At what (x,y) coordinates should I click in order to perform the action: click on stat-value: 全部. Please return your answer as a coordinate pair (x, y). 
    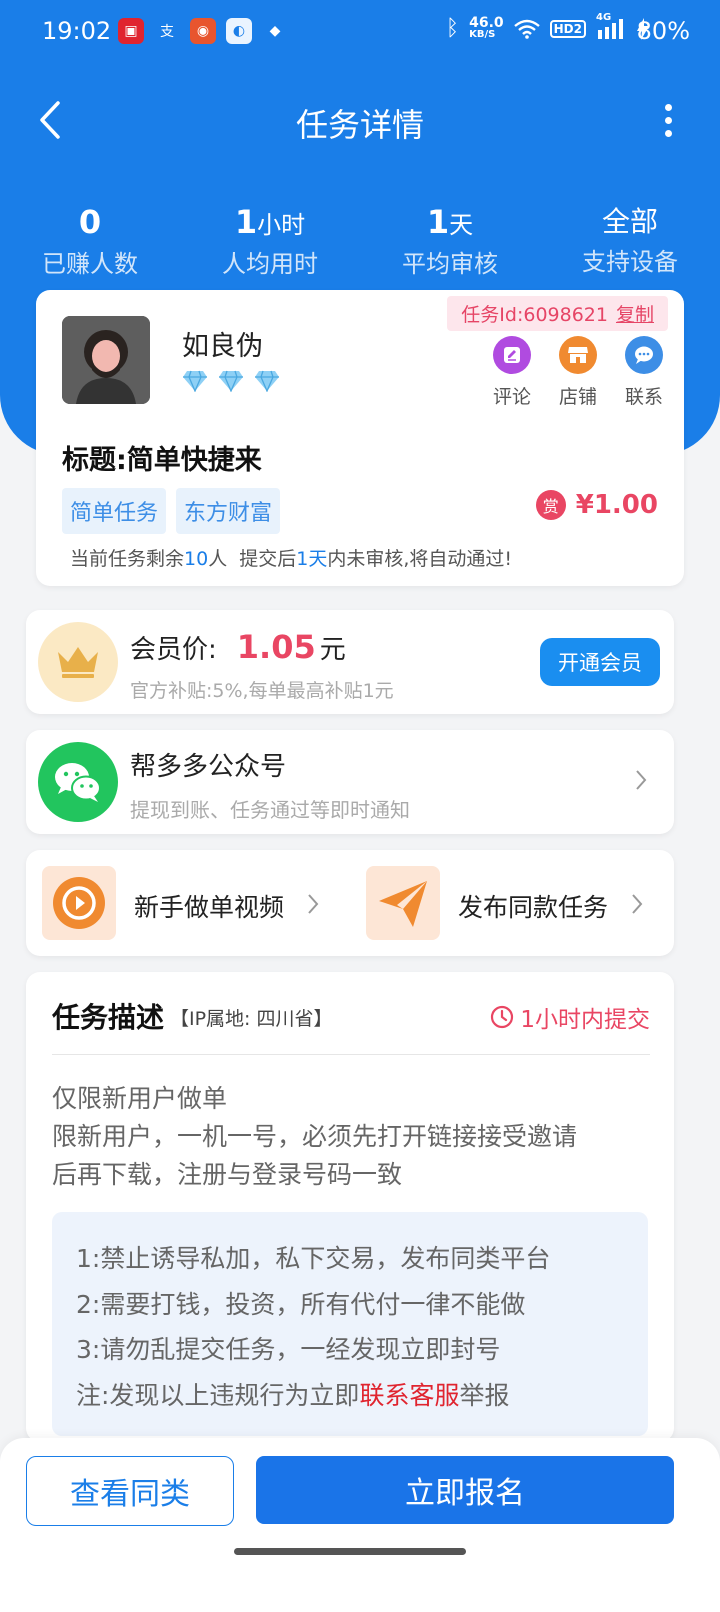
    Looking at the image, I should click on (630, 222).